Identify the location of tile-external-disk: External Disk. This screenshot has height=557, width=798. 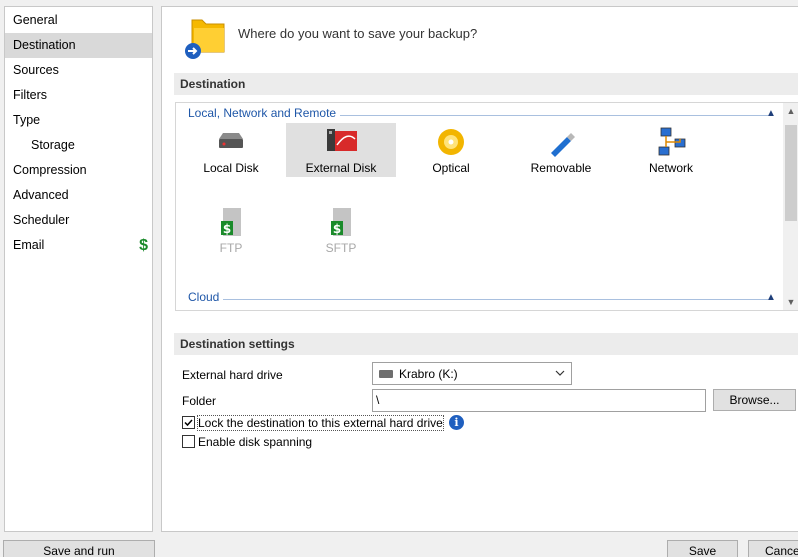
(341, 150).